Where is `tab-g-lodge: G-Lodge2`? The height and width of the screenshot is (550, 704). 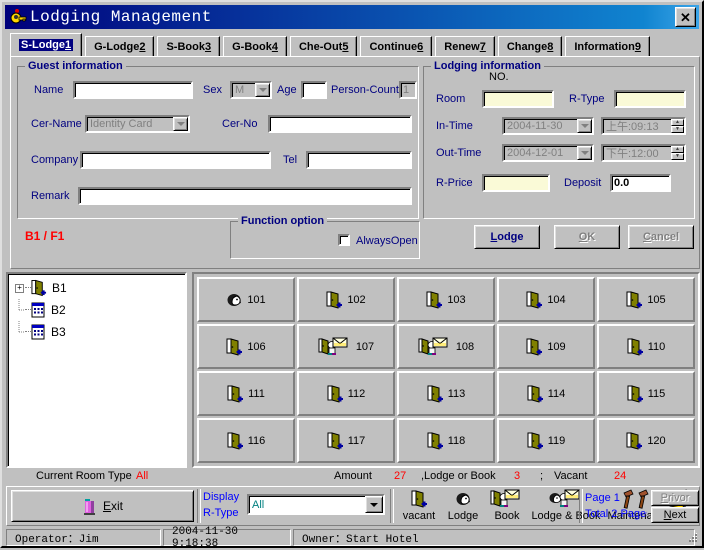 tab-g-lodge: G-Lodge2 is located at coordinates (120, 46).